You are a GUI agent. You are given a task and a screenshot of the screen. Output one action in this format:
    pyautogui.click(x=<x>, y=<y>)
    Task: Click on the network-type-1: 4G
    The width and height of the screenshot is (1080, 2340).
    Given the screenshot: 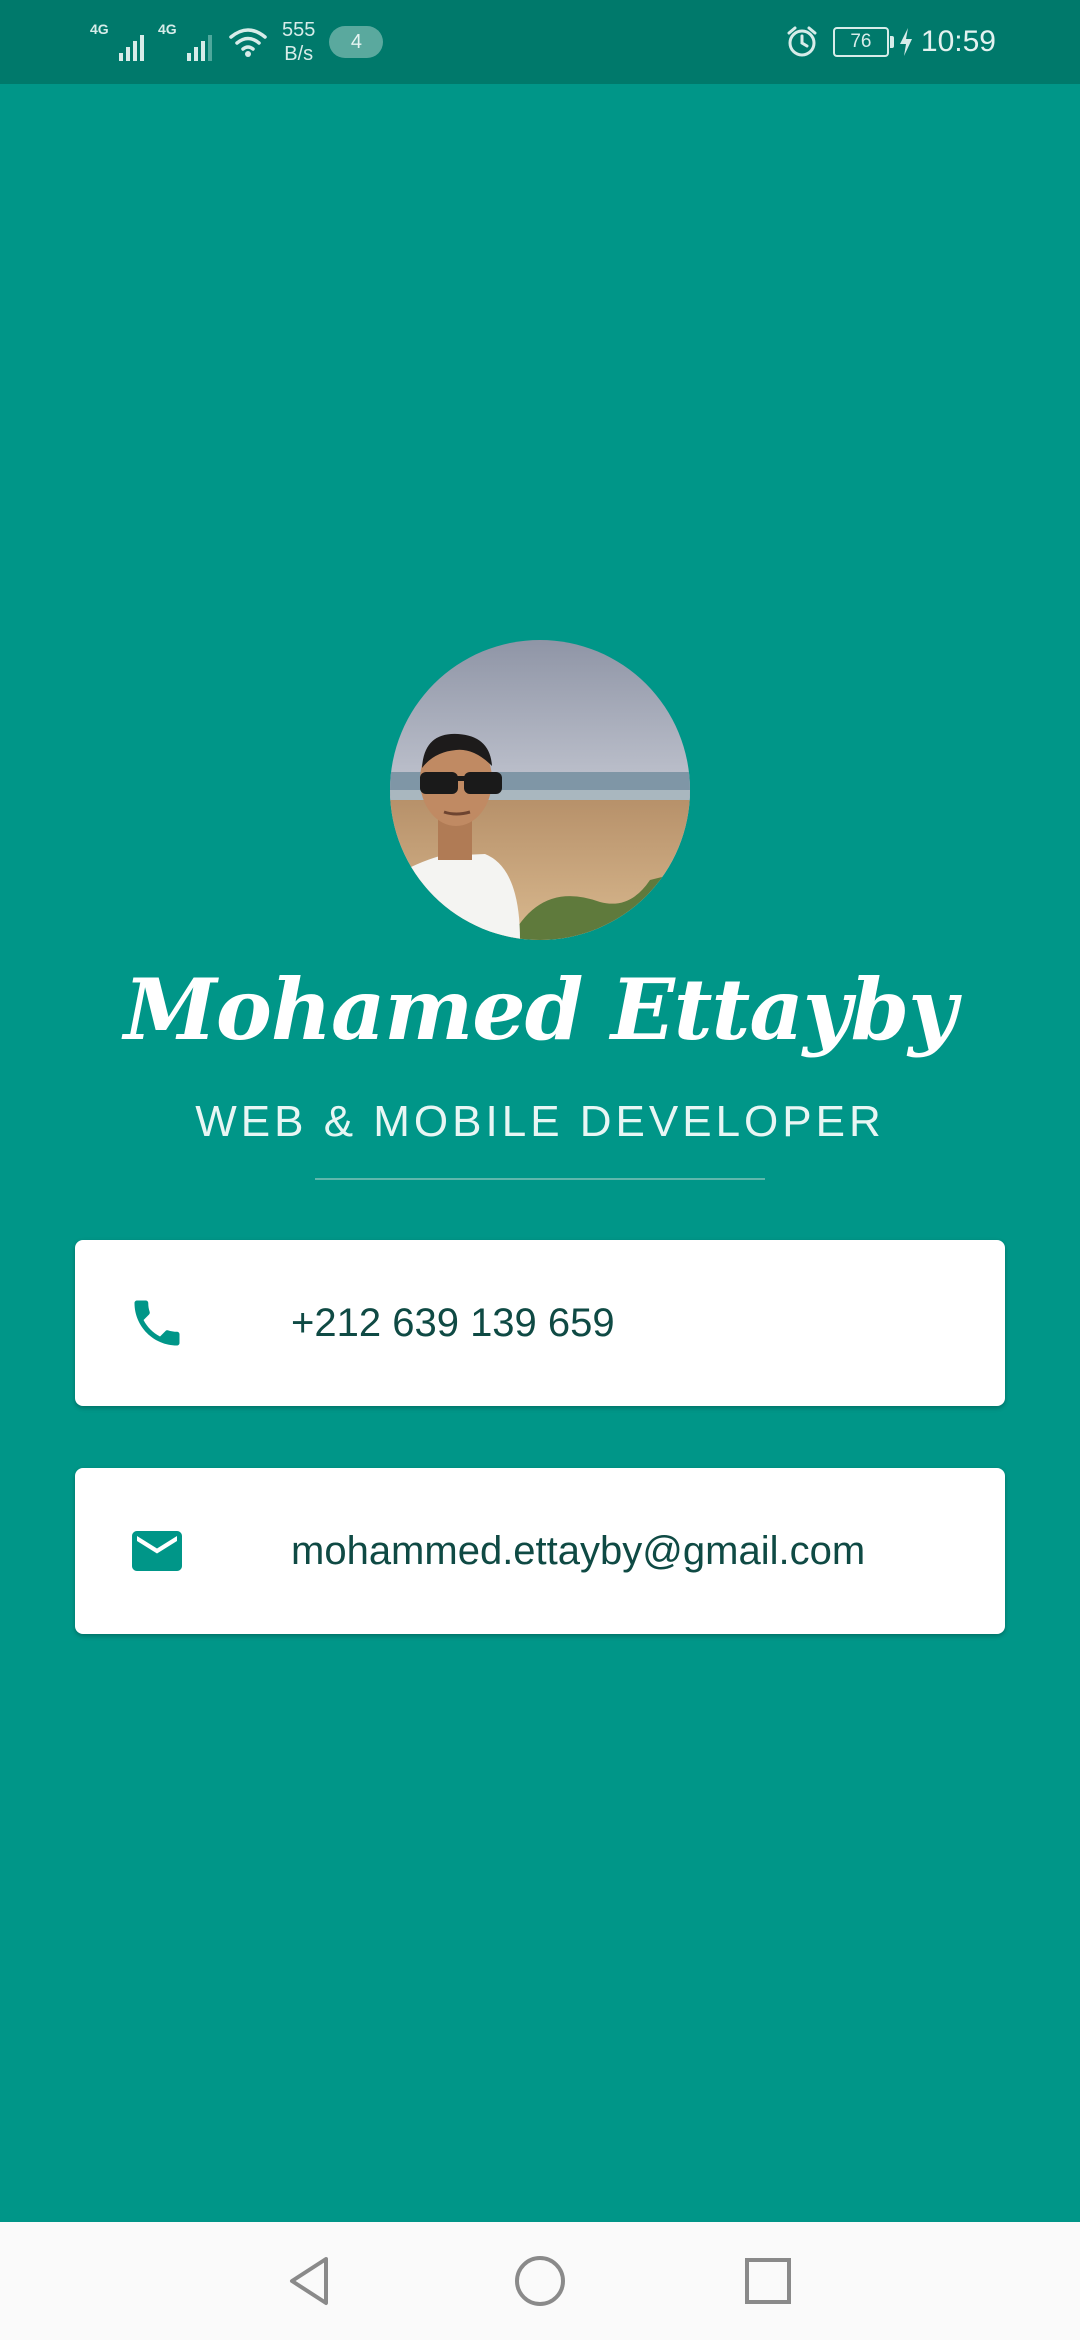 What is the action you would take?
    pyautogui.click(x=99, y=29)
    